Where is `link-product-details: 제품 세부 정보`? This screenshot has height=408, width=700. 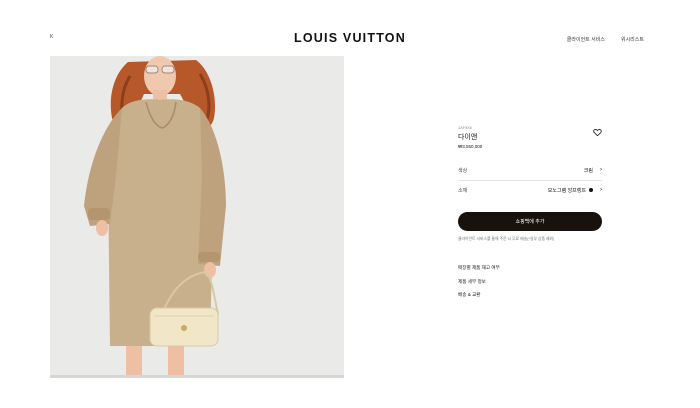 link-product-details: 제품 세부 정보 is located at coordinates (479, 286).